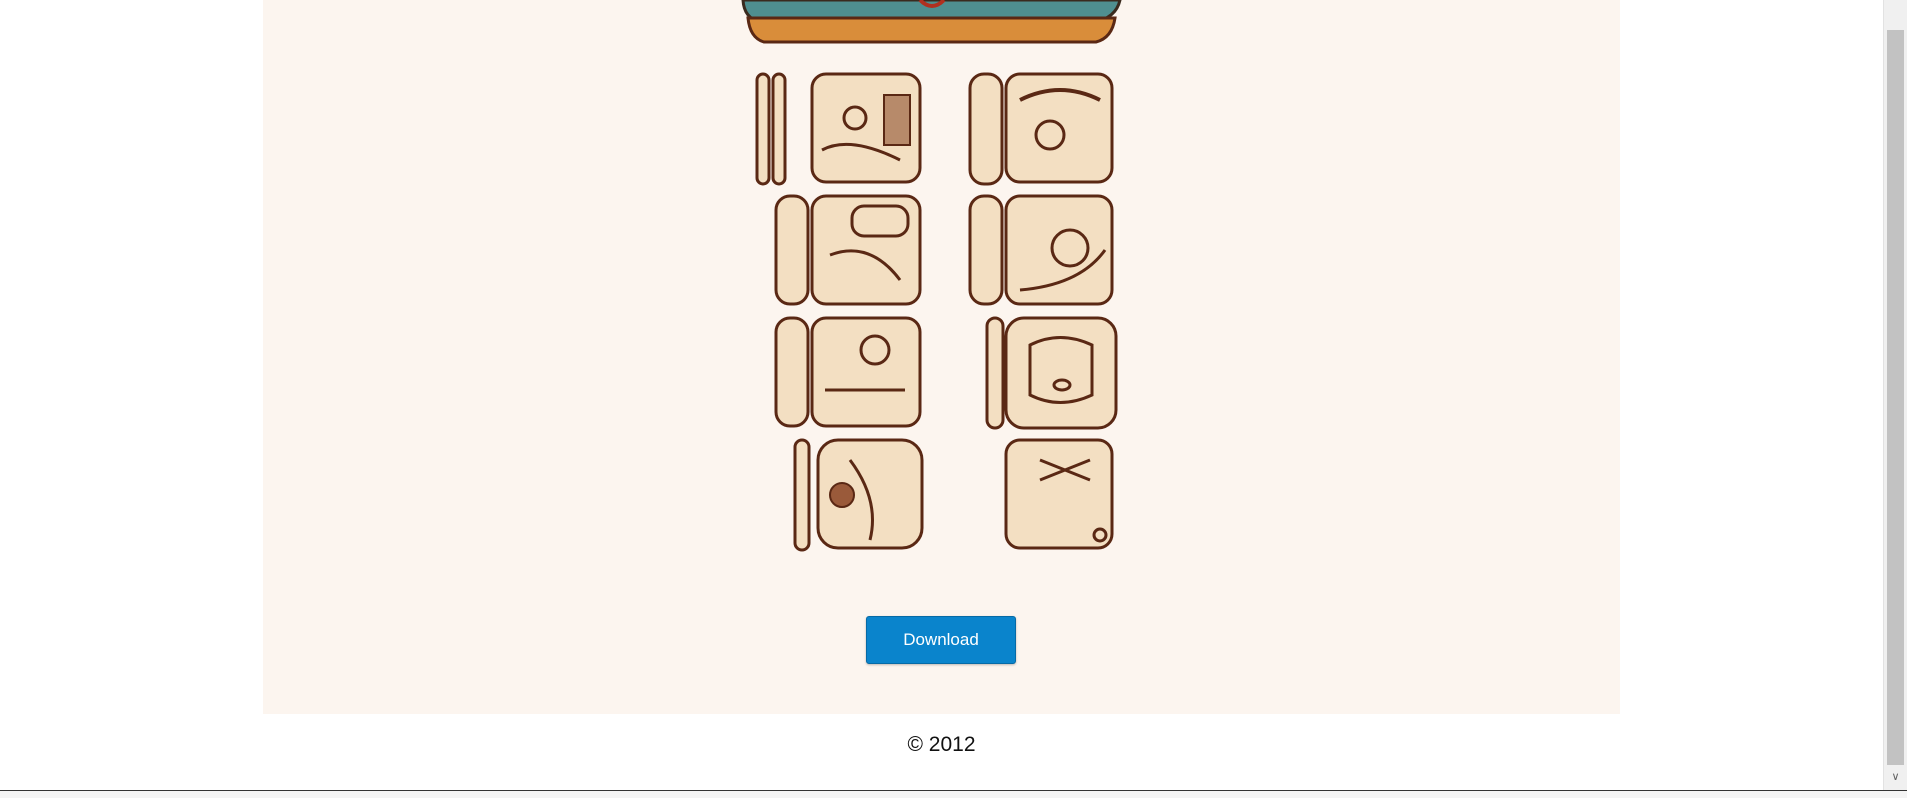  Describe the element at coordinates (1041, 250) in the screenshot. I see `glyph-row-2-right` at that location.